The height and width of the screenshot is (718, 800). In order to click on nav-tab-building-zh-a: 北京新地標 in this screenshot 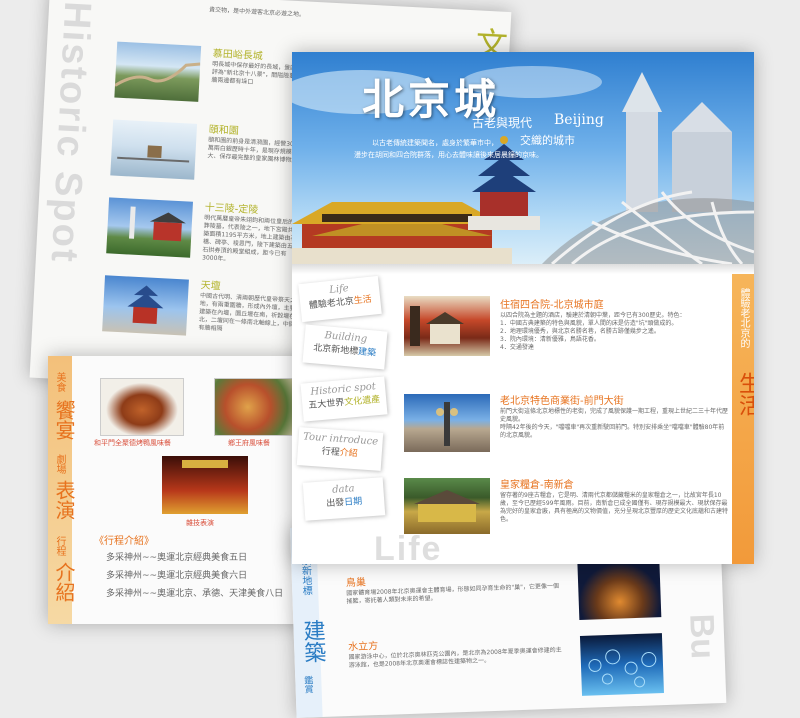, I will do `click(335, 350)`.